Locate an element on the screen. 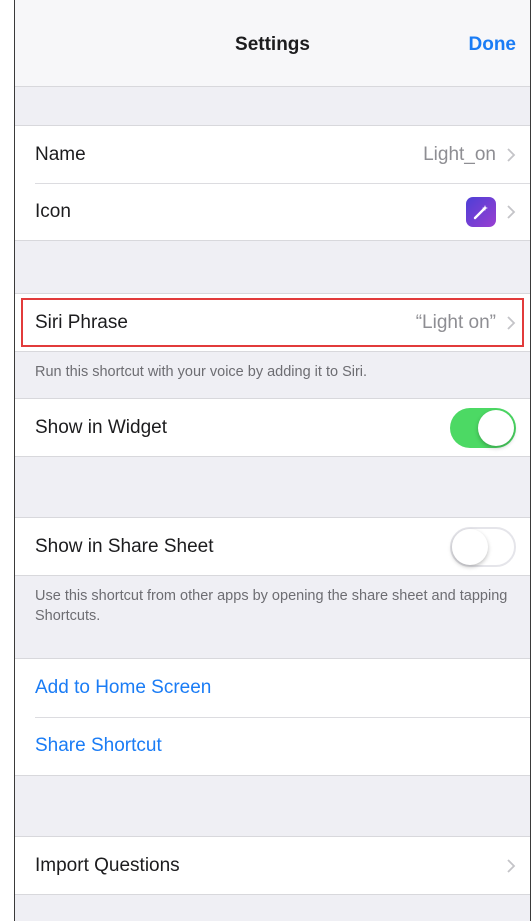  done-button: Done is located at coordinates (493, 43).